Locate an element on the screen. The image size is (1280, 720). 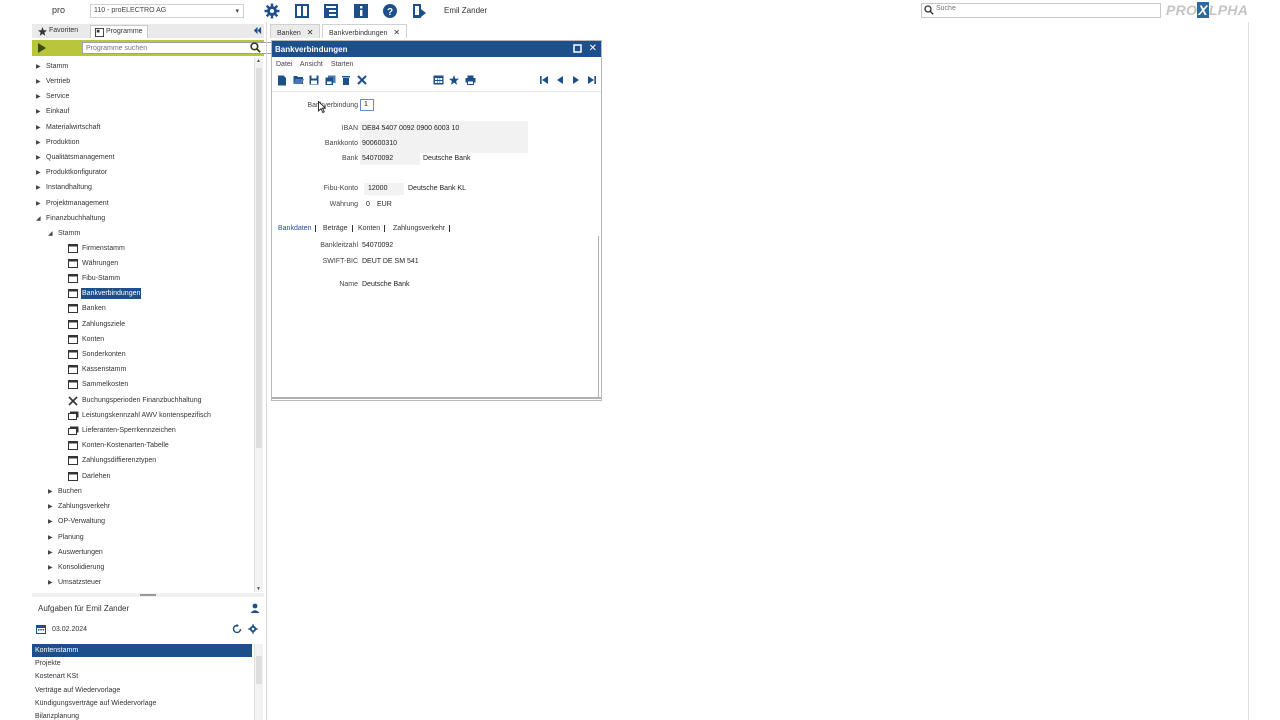
swift-label: SWIFT-BIC is located at coordinates (340, 261).